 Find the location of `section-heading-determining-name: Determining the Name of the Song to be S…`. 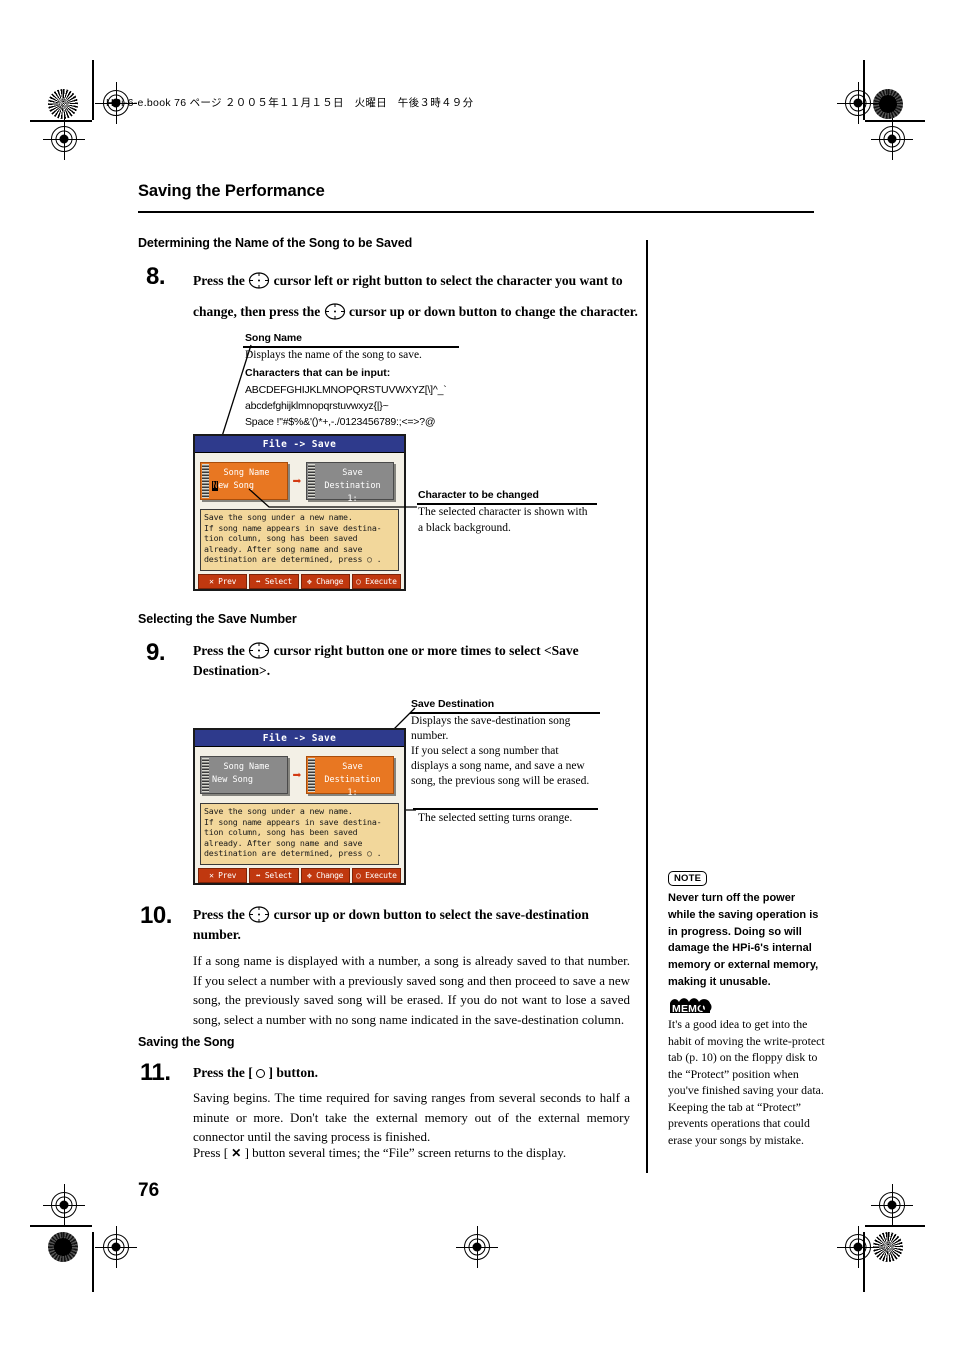

section-heading-determining-name: Determining the Name of the Song to be S… is located at coordinates (275, 243).